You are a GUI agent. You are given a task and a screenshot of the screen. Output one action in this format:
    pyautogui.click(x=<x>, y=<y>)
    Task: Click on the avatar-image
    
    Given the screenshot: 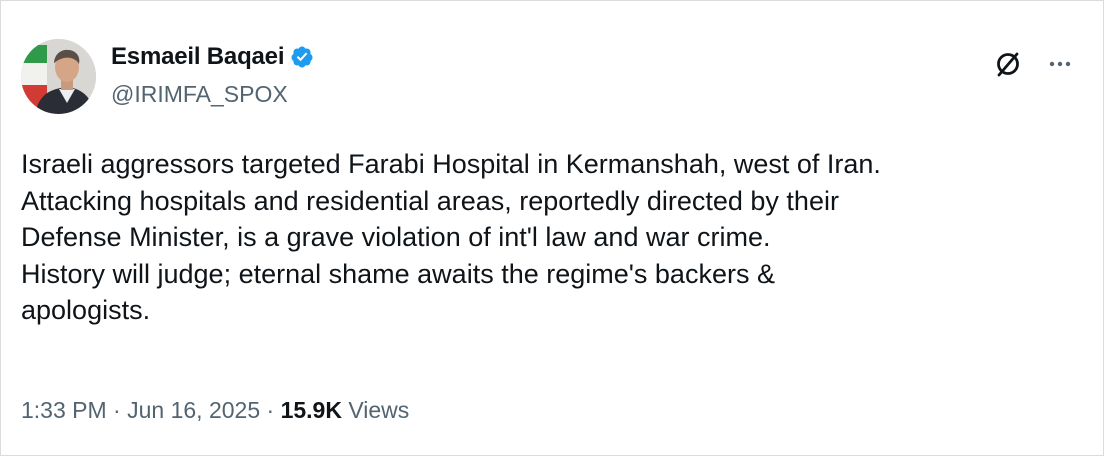 What is the action you would take?
    pyautogui.click(x=58, y=76)
    